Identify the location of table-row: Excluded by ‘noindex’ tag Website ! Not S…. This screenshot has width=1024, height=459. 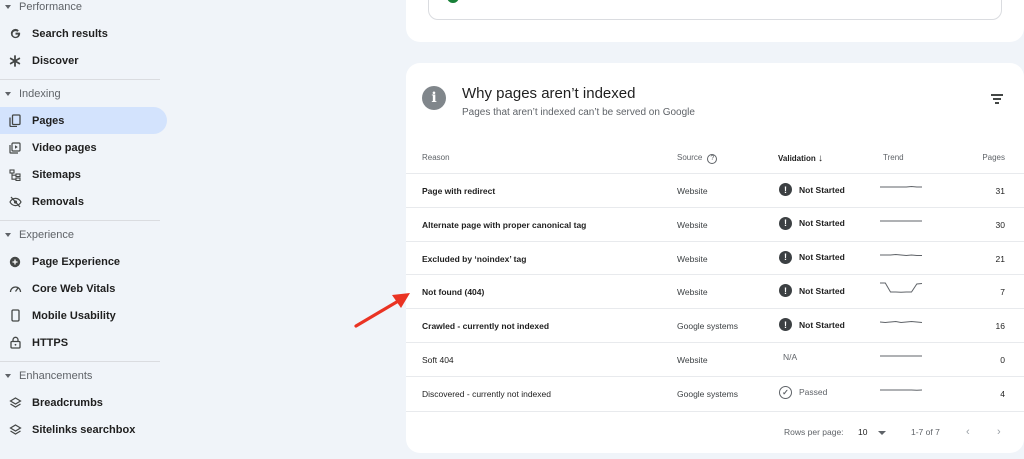
(715, 257).